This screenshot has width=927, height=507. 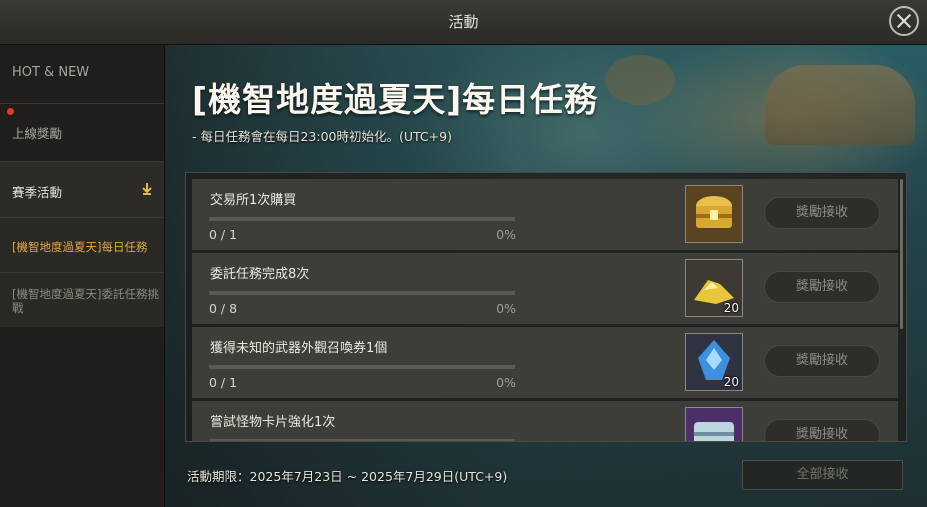 I want to click on window-title: 活動, so click(x=463, y=22).